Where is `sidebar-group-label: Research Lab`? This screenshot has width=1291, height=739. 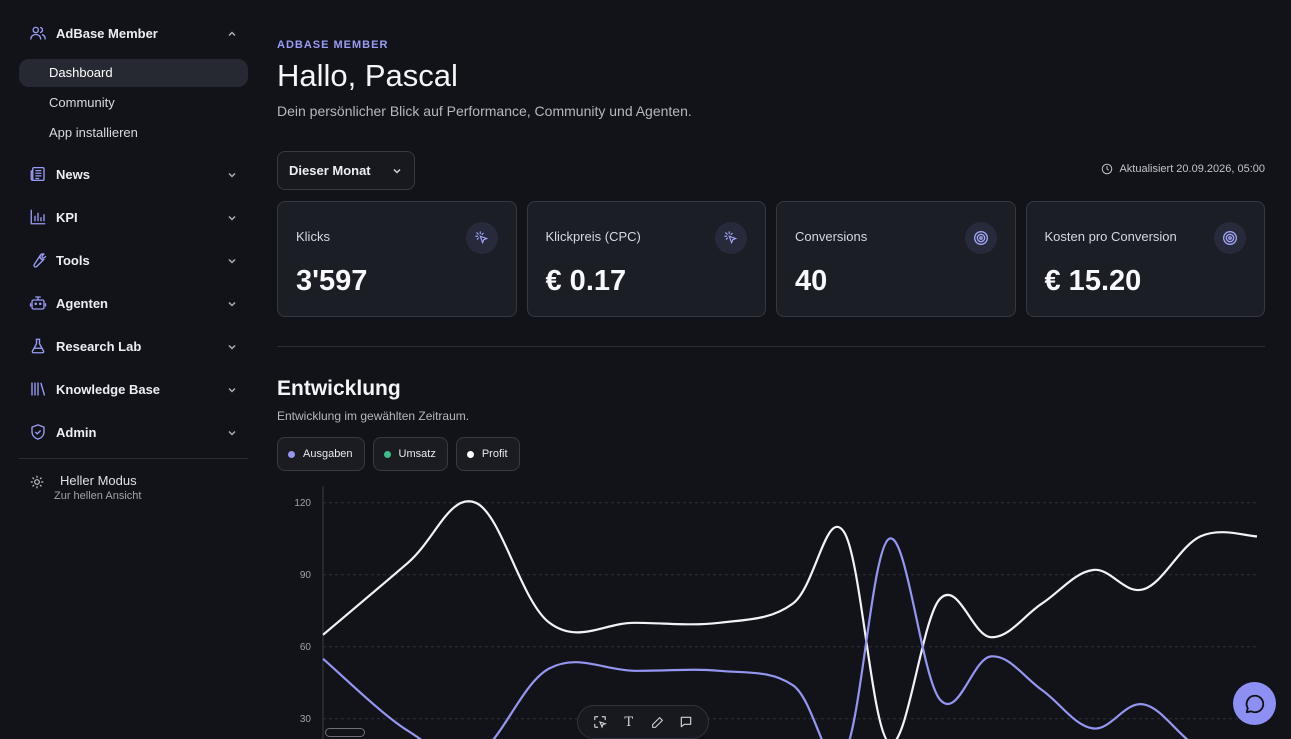 sidebar-group-label: Research Lab is located at coordinates (99, 346).